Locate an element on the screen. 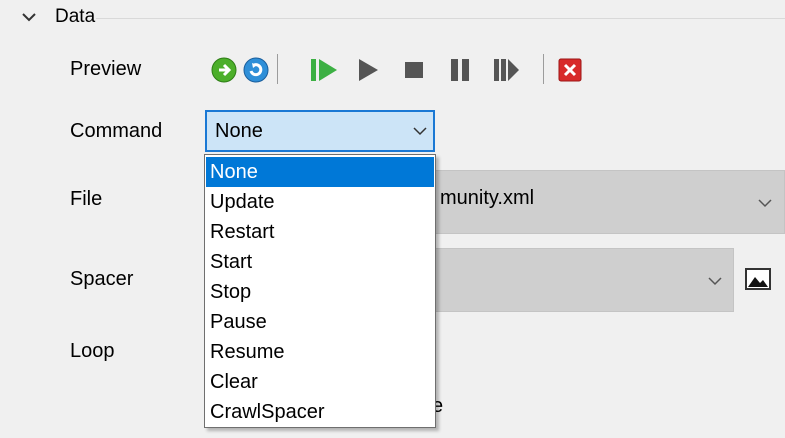 The width and height of the screenshot is (785, 438). option-pause: Pause is located at coordinates (320, 322).